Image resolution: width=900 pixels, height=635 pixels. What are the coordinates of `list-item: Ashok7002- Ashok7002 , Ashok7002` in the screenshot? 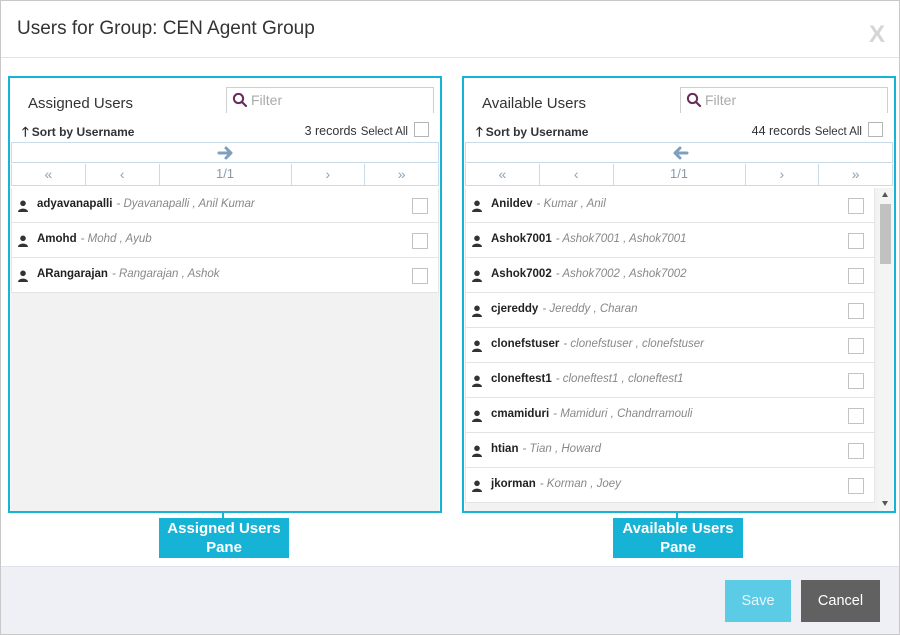 It's located at (670, 275).